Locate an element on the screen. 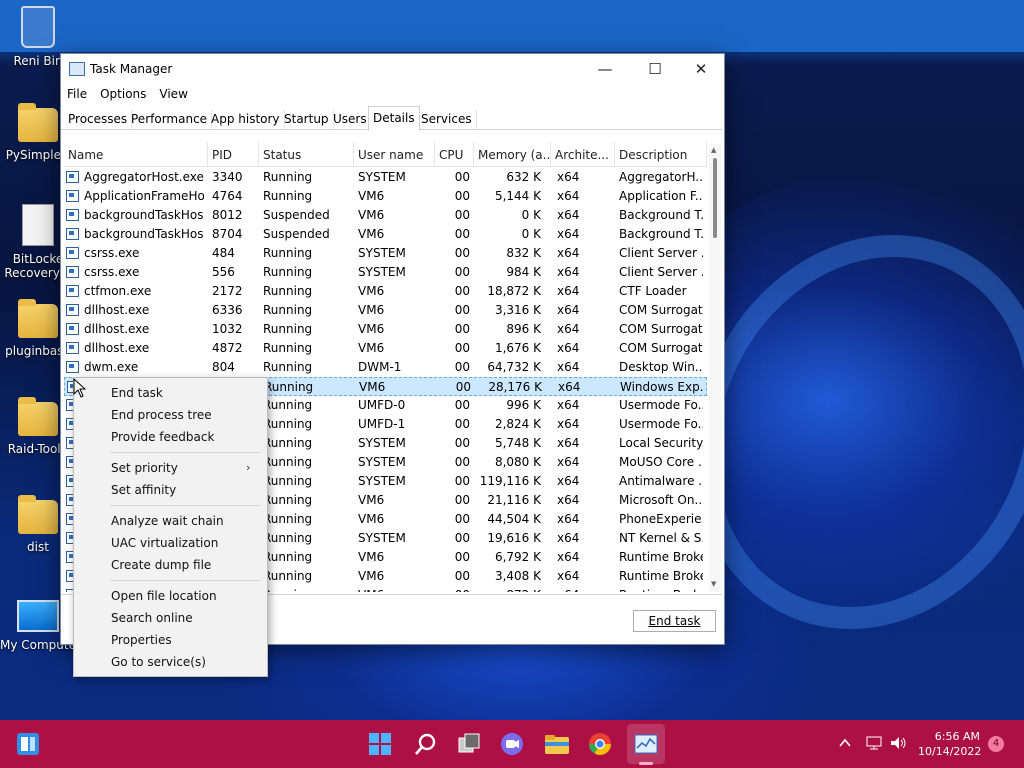 The height and width of the screenshot is (768, 1024). volume-icon is located at coordinates (899, 745).